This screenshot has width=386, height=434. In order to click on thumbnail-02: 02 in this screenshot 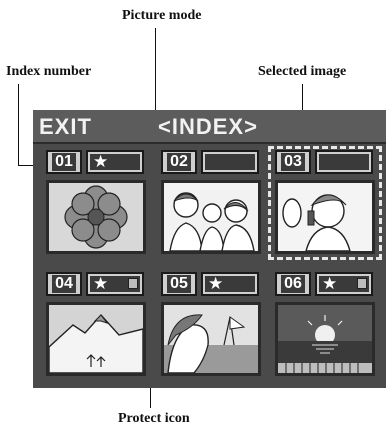, I will do `click(215, 204)`.